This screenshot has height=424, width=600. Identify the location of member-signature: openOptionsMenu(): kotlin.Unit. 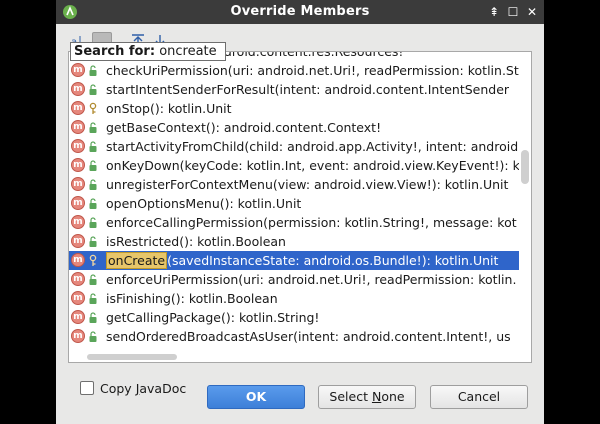
(203, 203).